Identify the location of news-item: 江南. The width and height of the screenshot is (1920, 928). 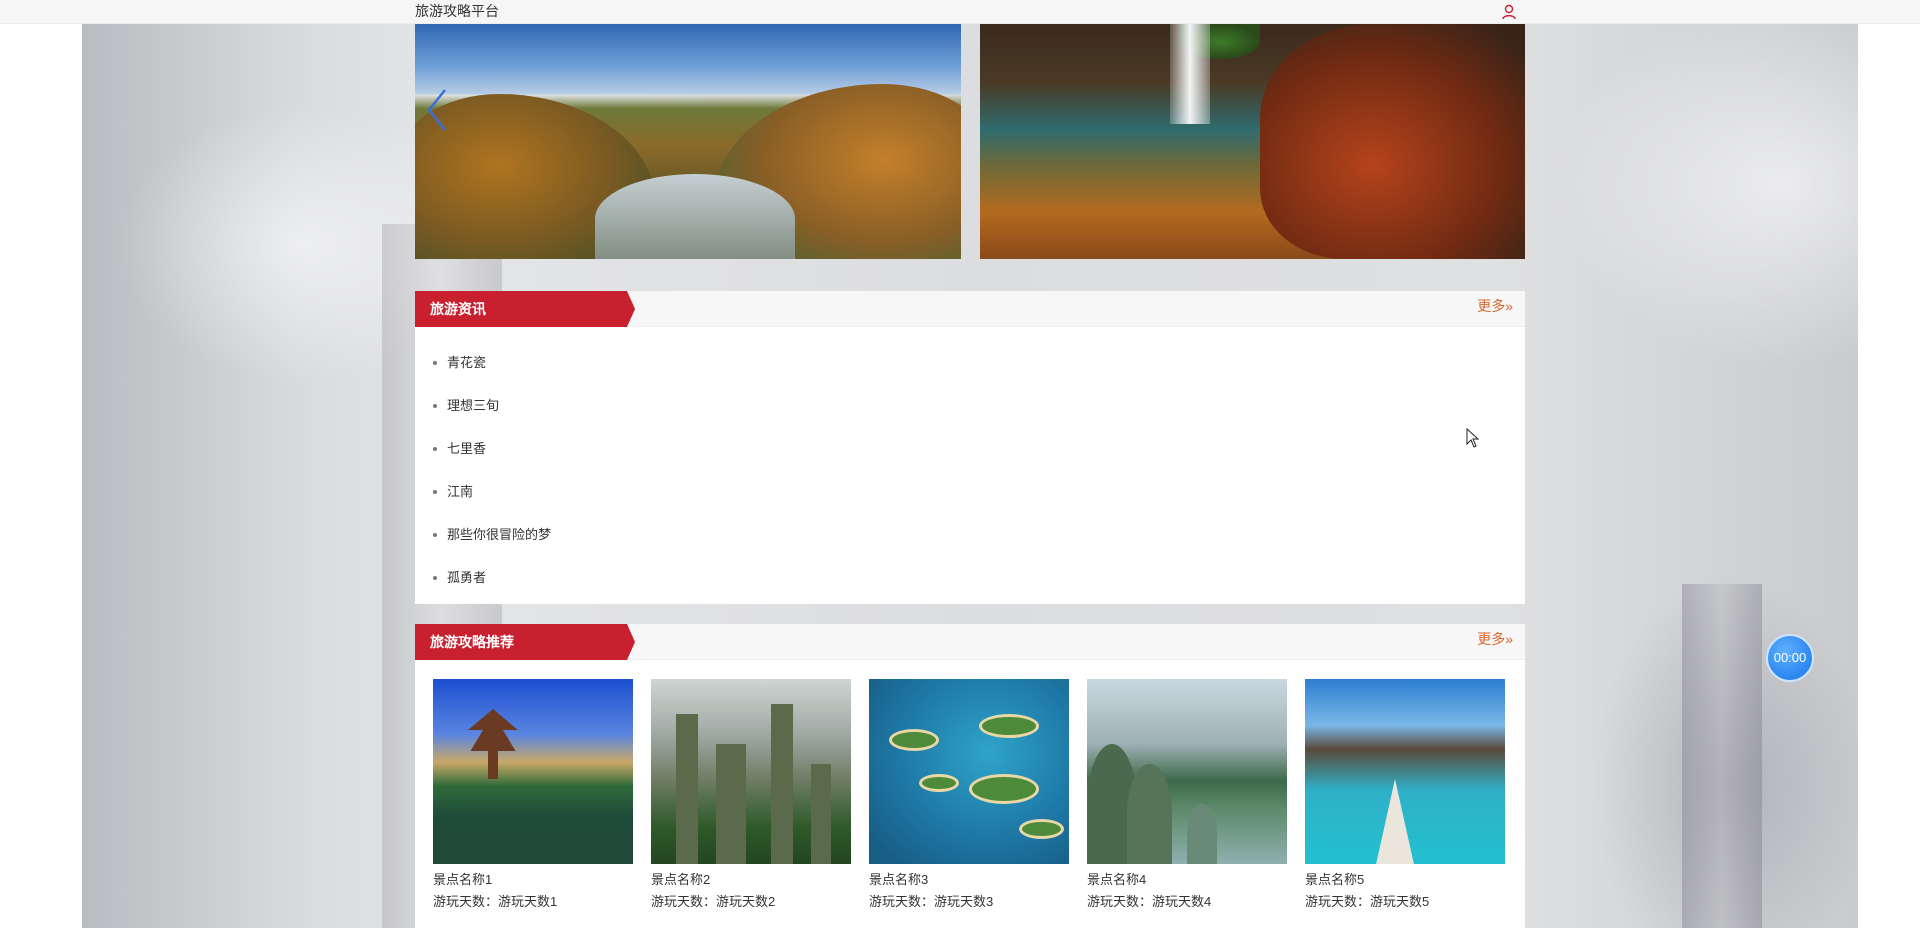
(979, 491).